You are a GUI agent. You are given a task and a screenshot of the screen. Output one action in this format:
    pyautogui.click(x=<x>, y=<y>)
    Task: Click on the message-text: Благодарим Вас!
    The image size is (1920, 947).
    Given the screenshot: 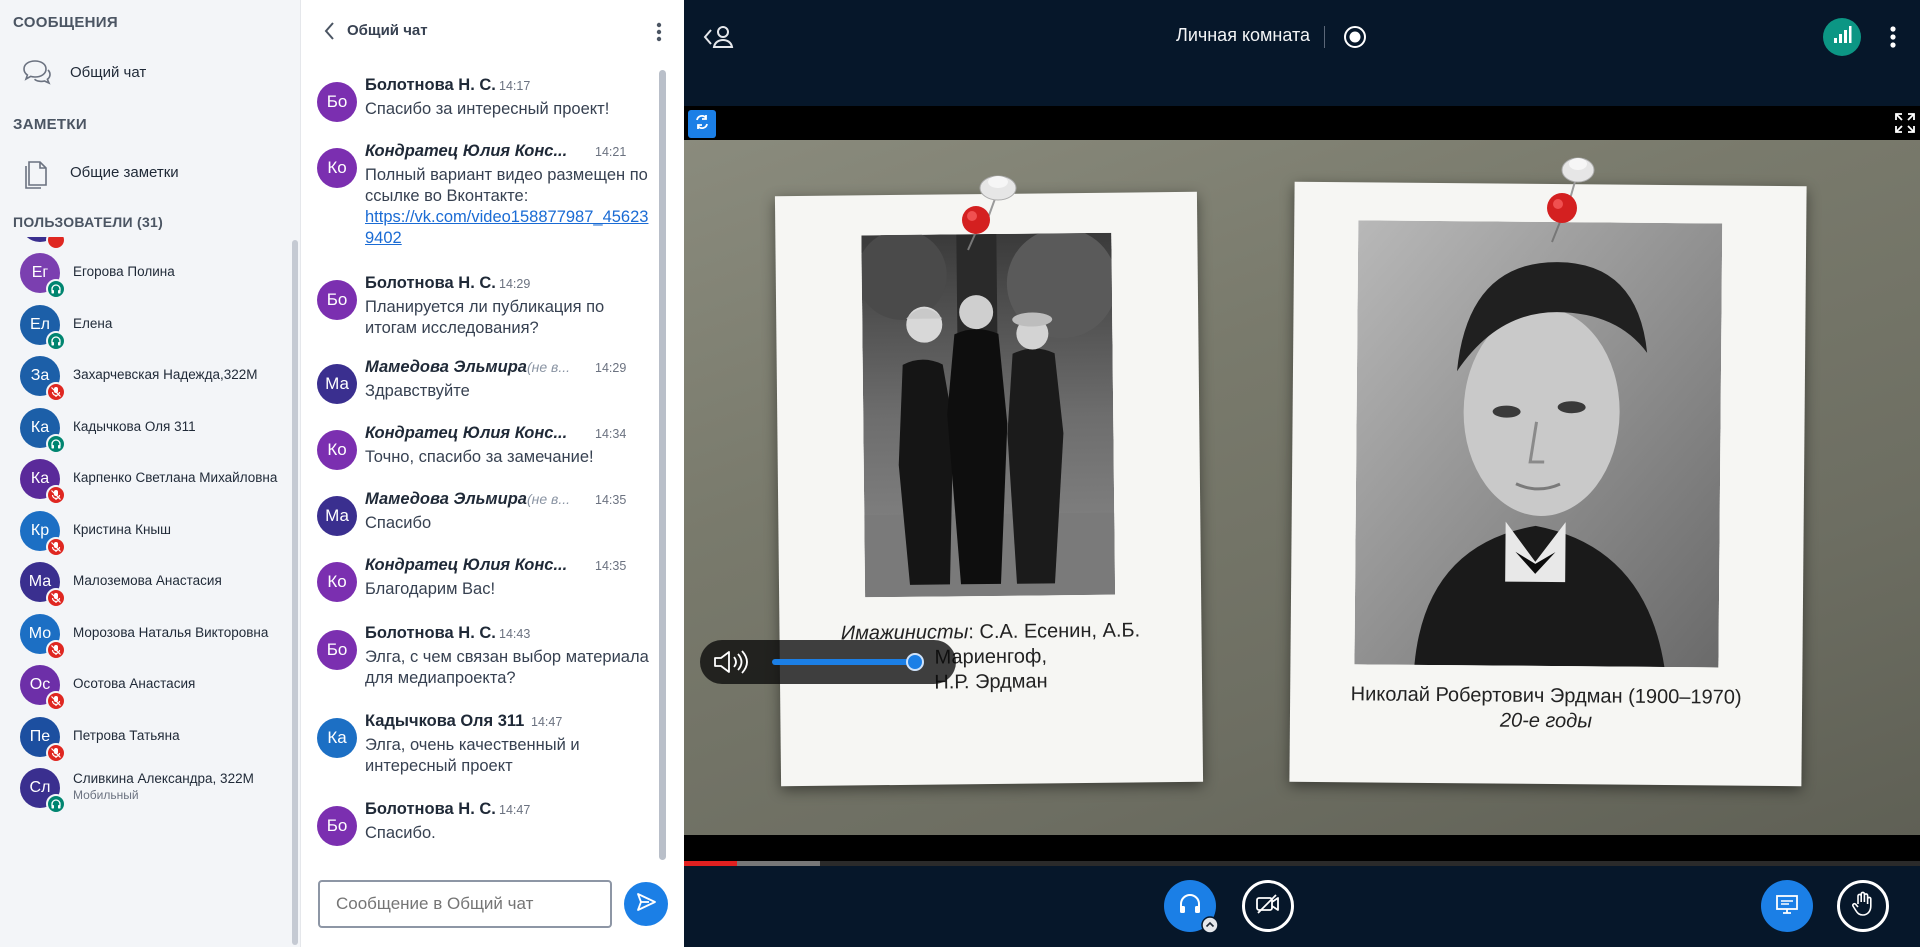 What is the action you would take?
    pyautogui.click(x=510, y=589)
    